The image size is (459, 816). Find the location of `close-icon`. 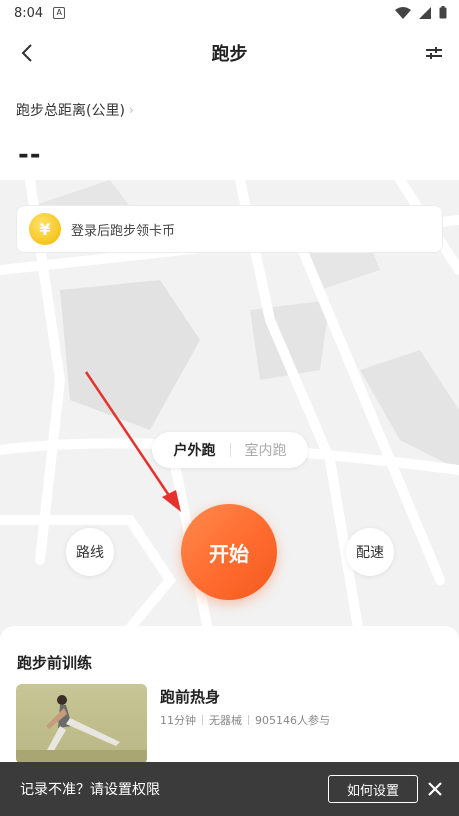

close-icon is located at coordinates (435, 789).